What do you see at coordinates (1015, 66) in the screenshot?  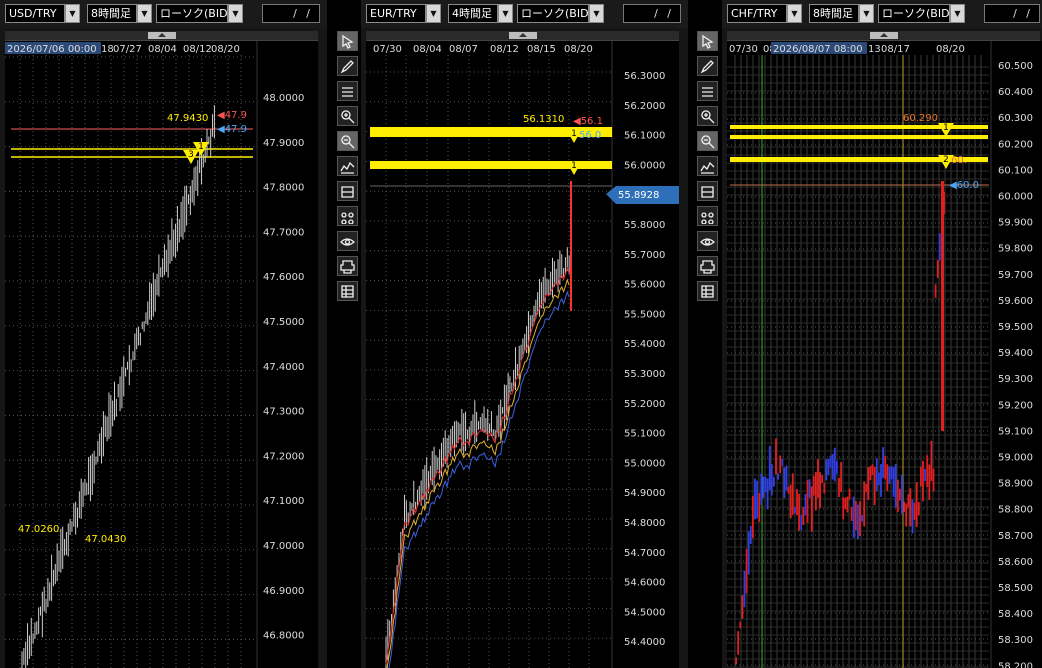 I see `price-axis-label: 60.500` at bounding box center [1015, 66].